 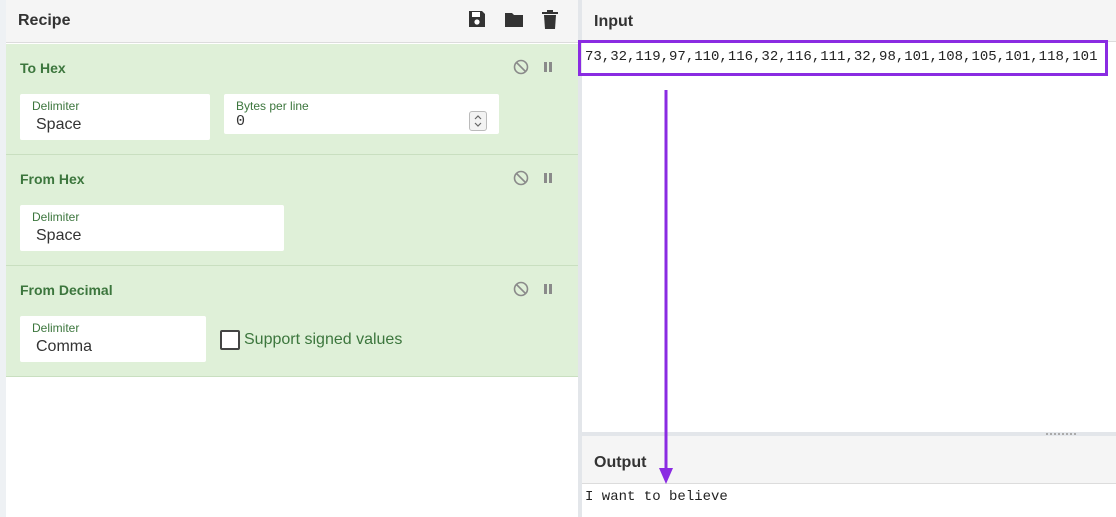 What do you see at coordinates (1061, 434) in the screenshot?
I see `resize-grip-icon` at bounding box center [1061, 434].